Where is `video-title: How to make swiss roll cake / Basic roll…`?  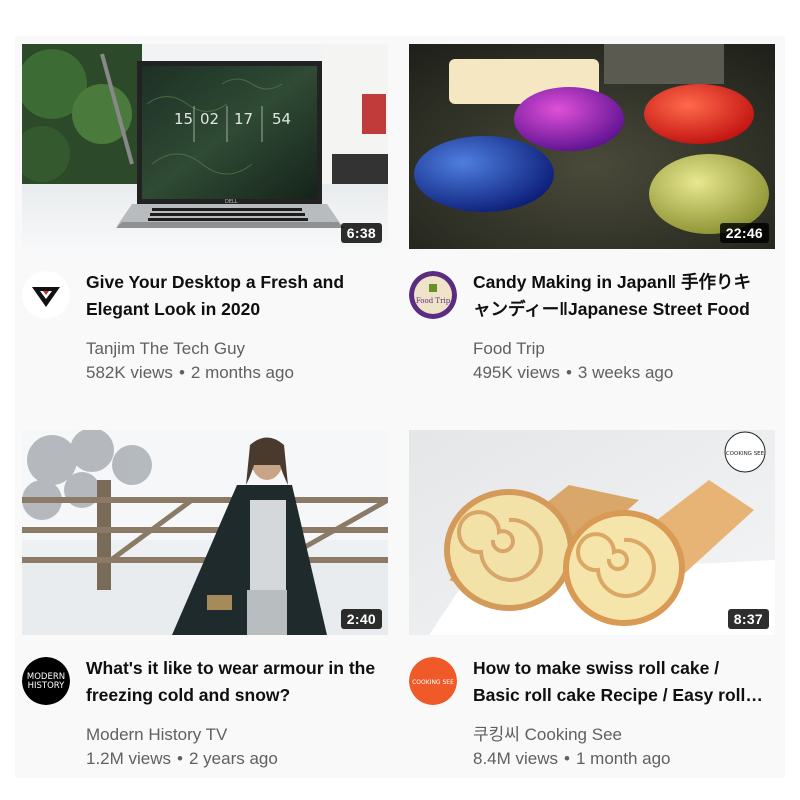
video-title: How to make swiss roll cake / Basic roll… is located at coordinates (618, 682).